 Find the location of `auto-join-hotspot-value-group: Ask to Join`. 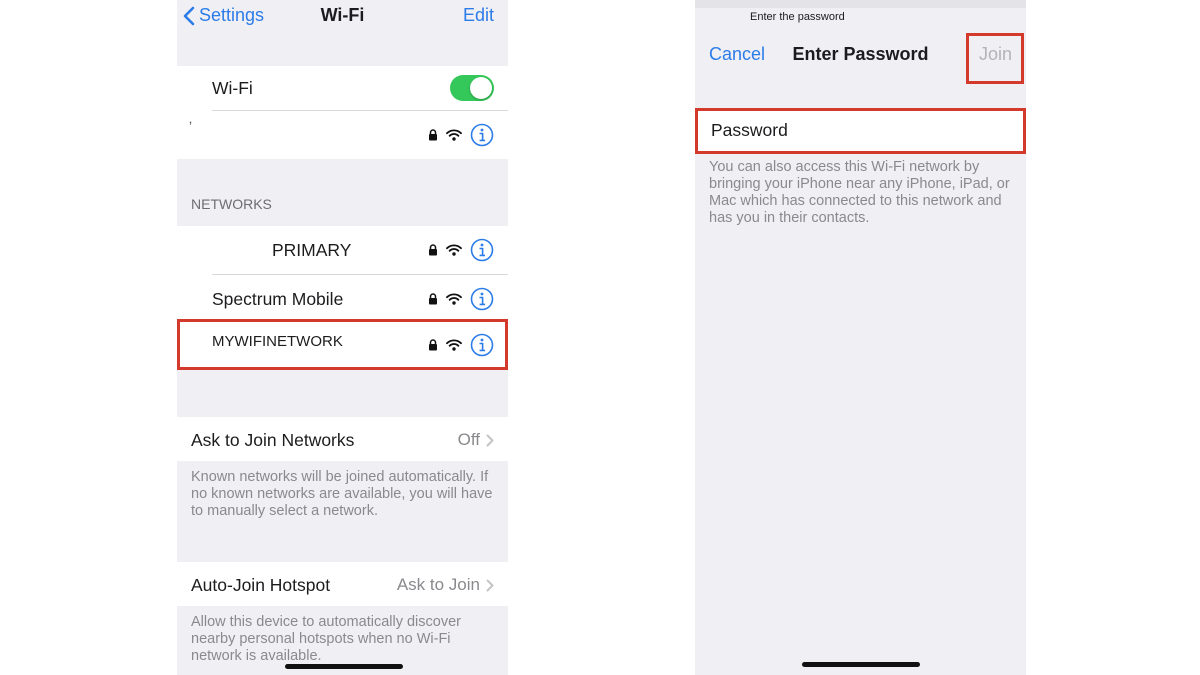

auto-join-hotspot-value-group: Ask to Join is located at coordinates (445, 585).